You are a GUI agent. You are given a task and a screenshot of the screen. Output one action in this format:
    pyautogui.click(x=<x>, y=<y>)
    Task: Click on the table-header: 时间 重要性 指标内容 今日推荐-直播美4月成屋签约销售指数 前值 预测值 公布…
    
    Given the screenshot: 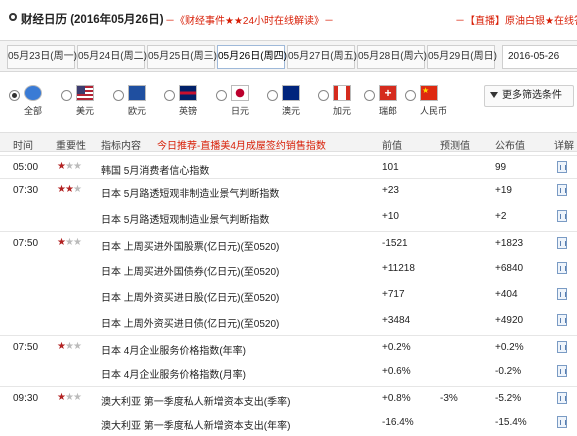 What is the action you would take?
    pyautogui.click(x=288, y=142)
    